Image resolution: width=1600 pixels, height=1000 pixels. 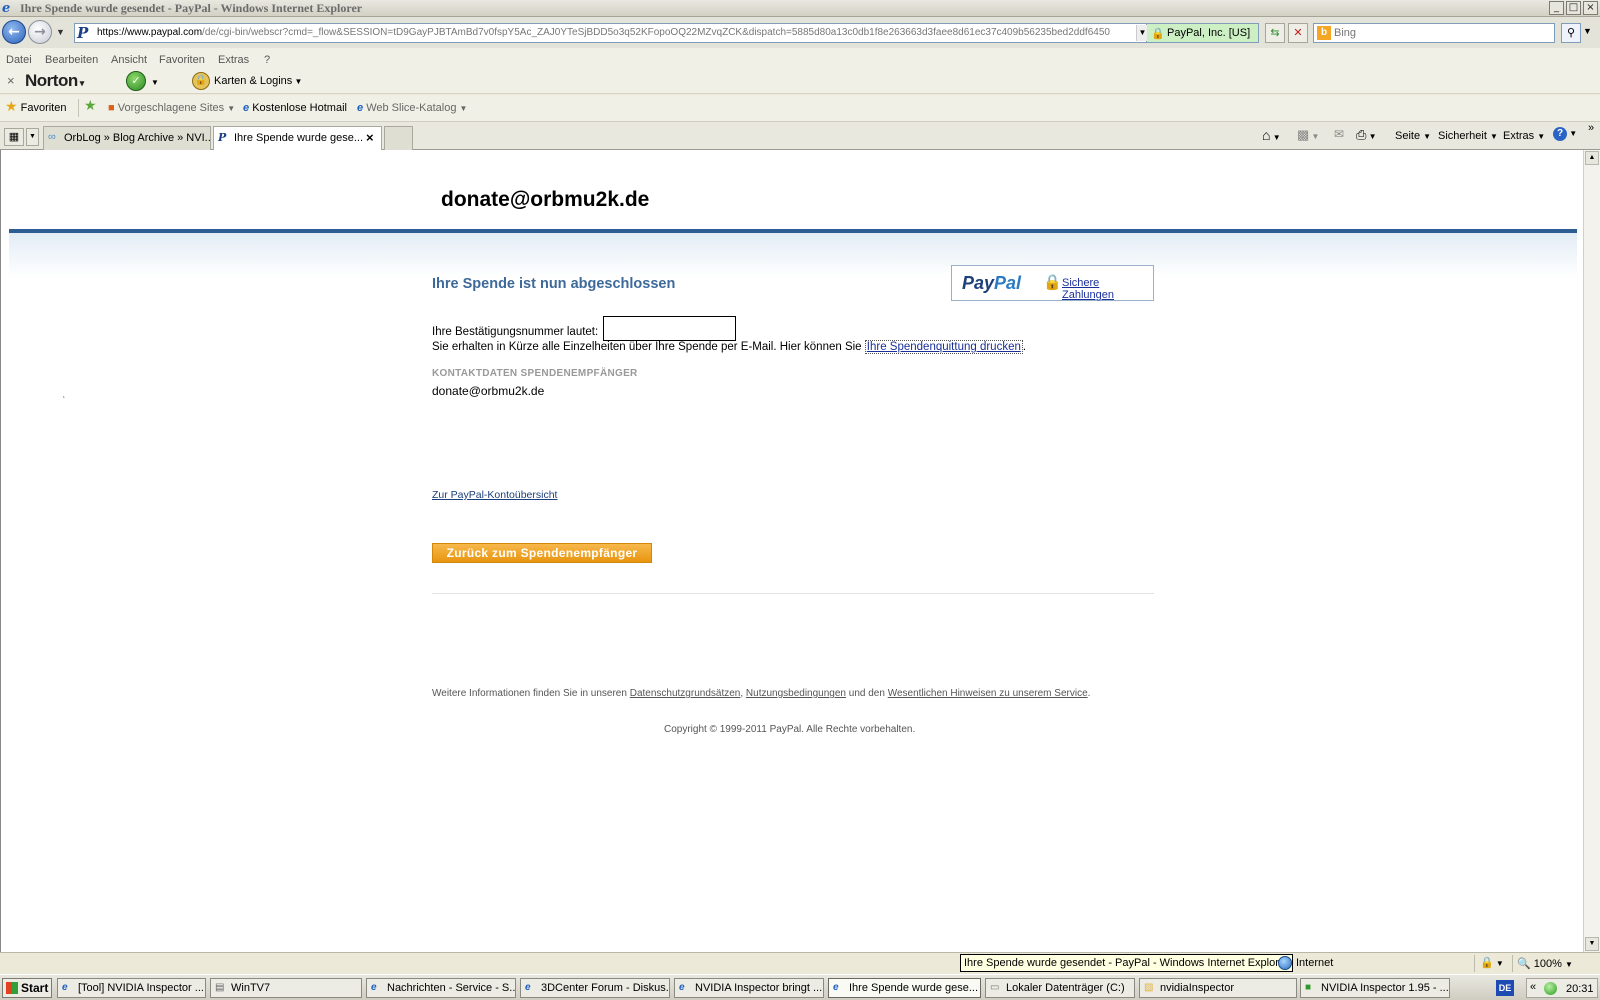 What do you see at coordinates (1592, 158) in the screenshot?
I see `scroll-up-button: ▲` at bounding box center [1592, 158].